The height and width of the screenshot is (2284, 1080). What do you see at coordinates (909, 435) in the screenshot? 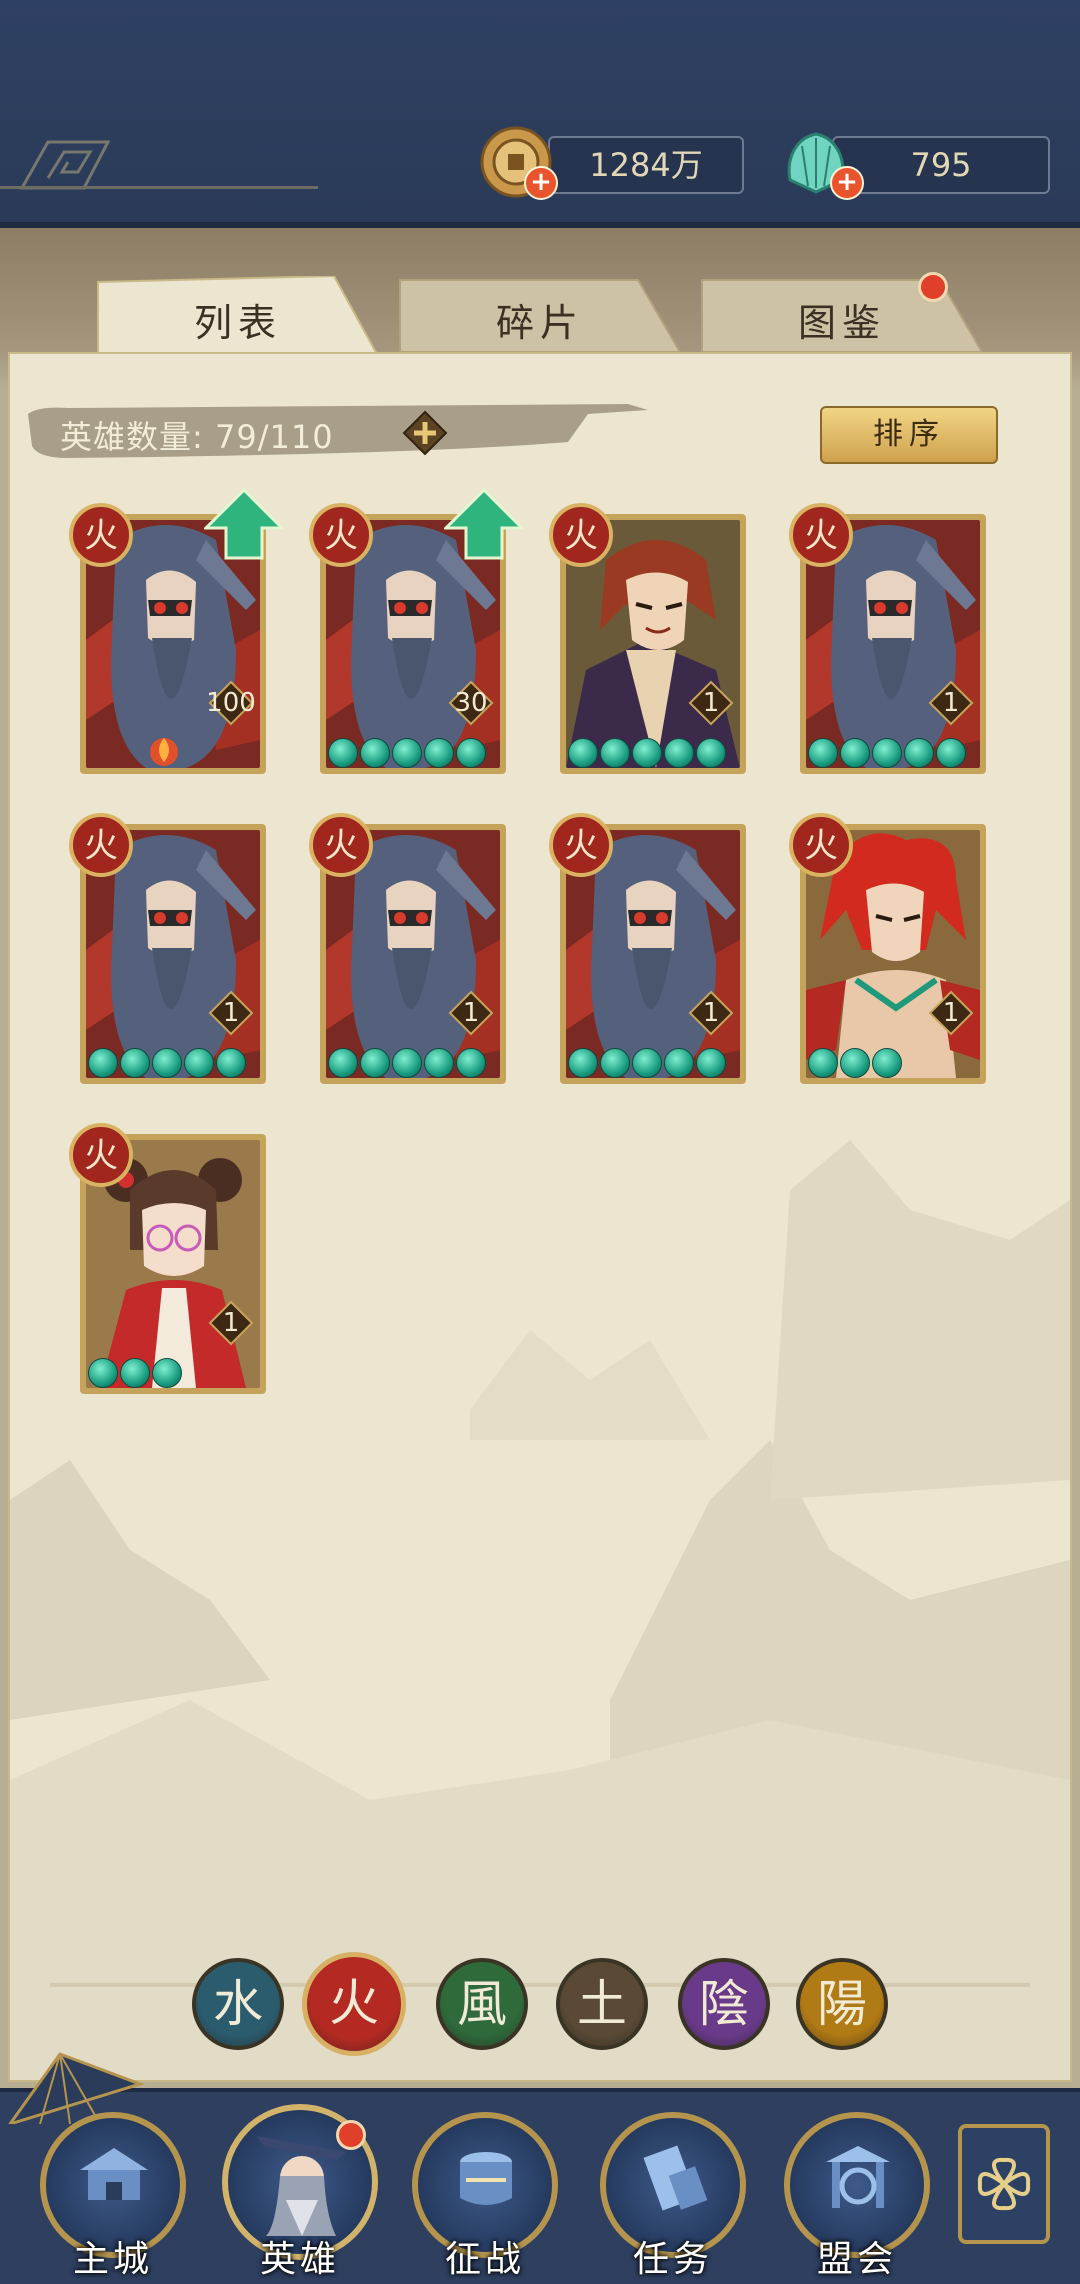
I see `sort-button: 排序` at bounding box center [909, 435].